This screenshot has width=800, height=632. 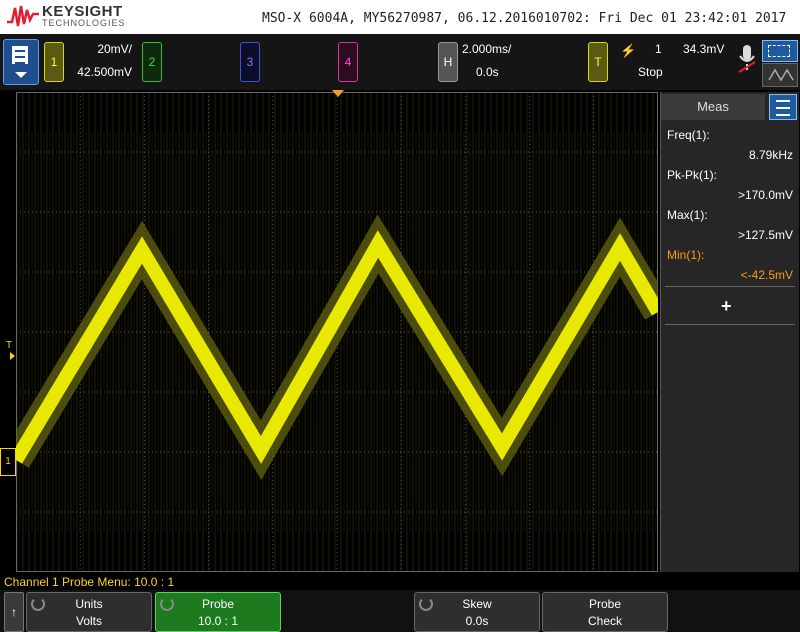 I want to click on probe-softkey: Probe 10.0 : 1, so click(x=218, y=612).